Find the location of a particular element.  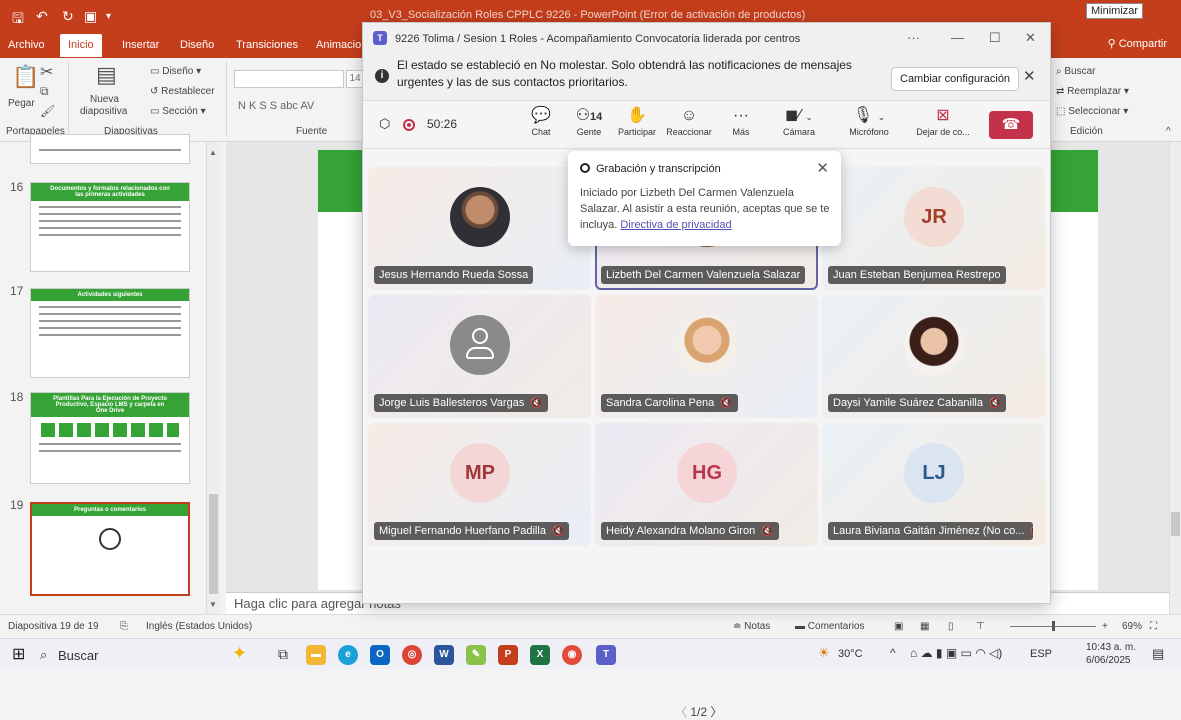

close-notification-icon: ✕ is located at coordinates (822, 168).